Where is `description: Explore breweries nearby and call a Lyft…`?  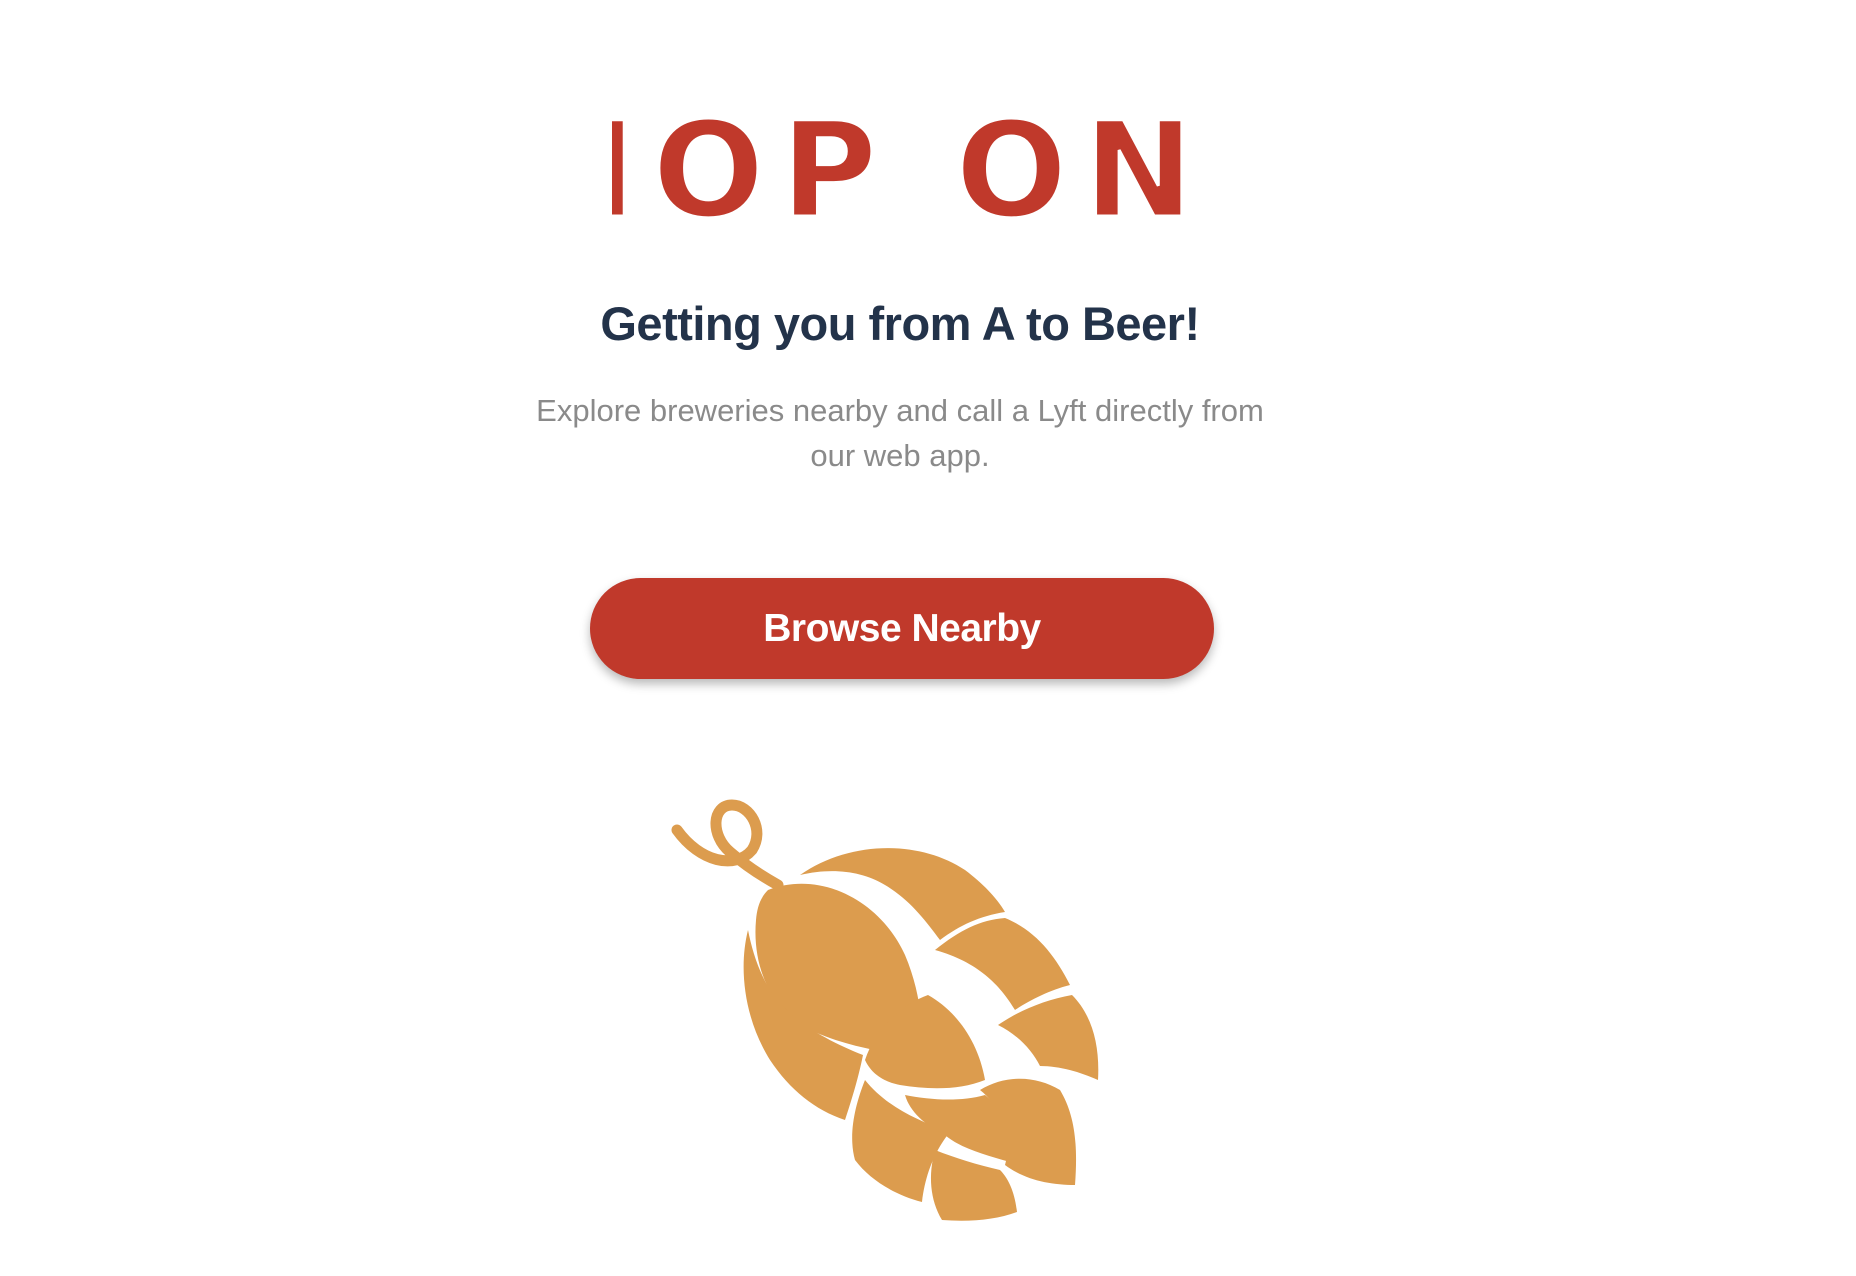 description: Explore breweries nearby and call a Lyft… is located at coordinates (900, 433).